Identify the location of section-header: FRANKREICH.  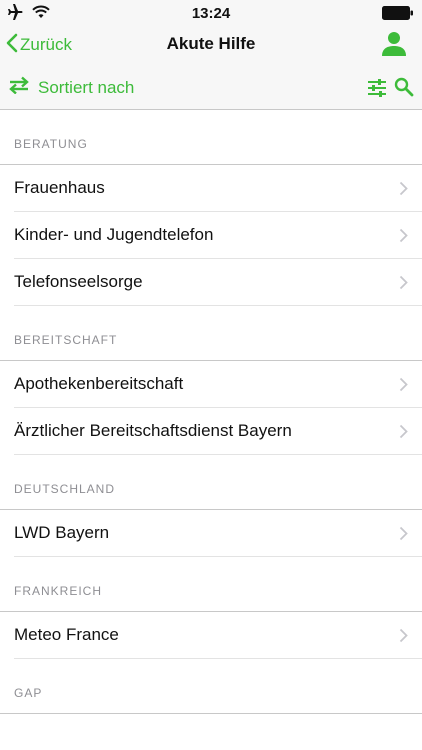
(211, 584).